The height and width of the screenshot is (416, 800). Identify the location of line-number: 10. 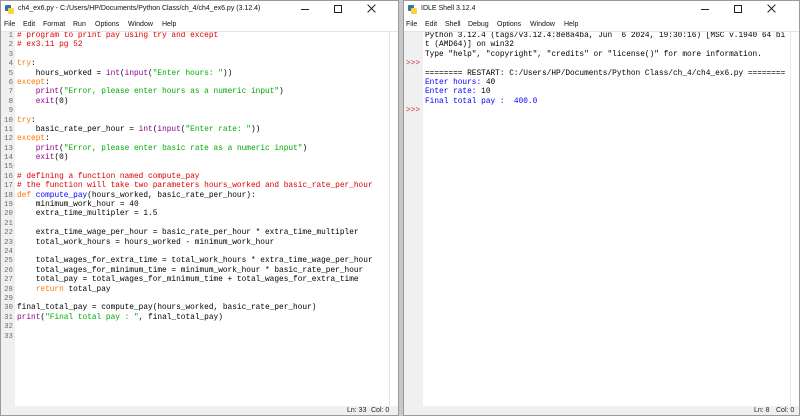
(8, 120).